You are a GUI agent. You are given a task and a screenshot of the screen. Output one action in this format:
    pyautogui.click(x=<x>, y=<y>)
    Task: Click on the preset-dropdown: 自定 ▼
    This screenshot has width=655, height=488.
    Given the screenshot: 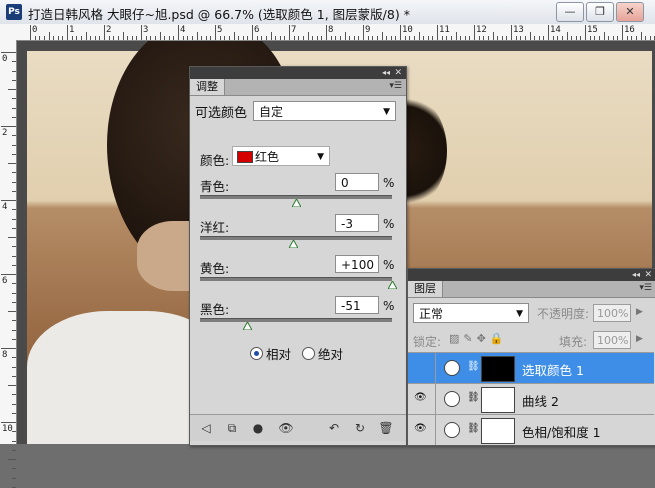 What is the action you would take?
    pyautogui.click(x=324, y=111)
    